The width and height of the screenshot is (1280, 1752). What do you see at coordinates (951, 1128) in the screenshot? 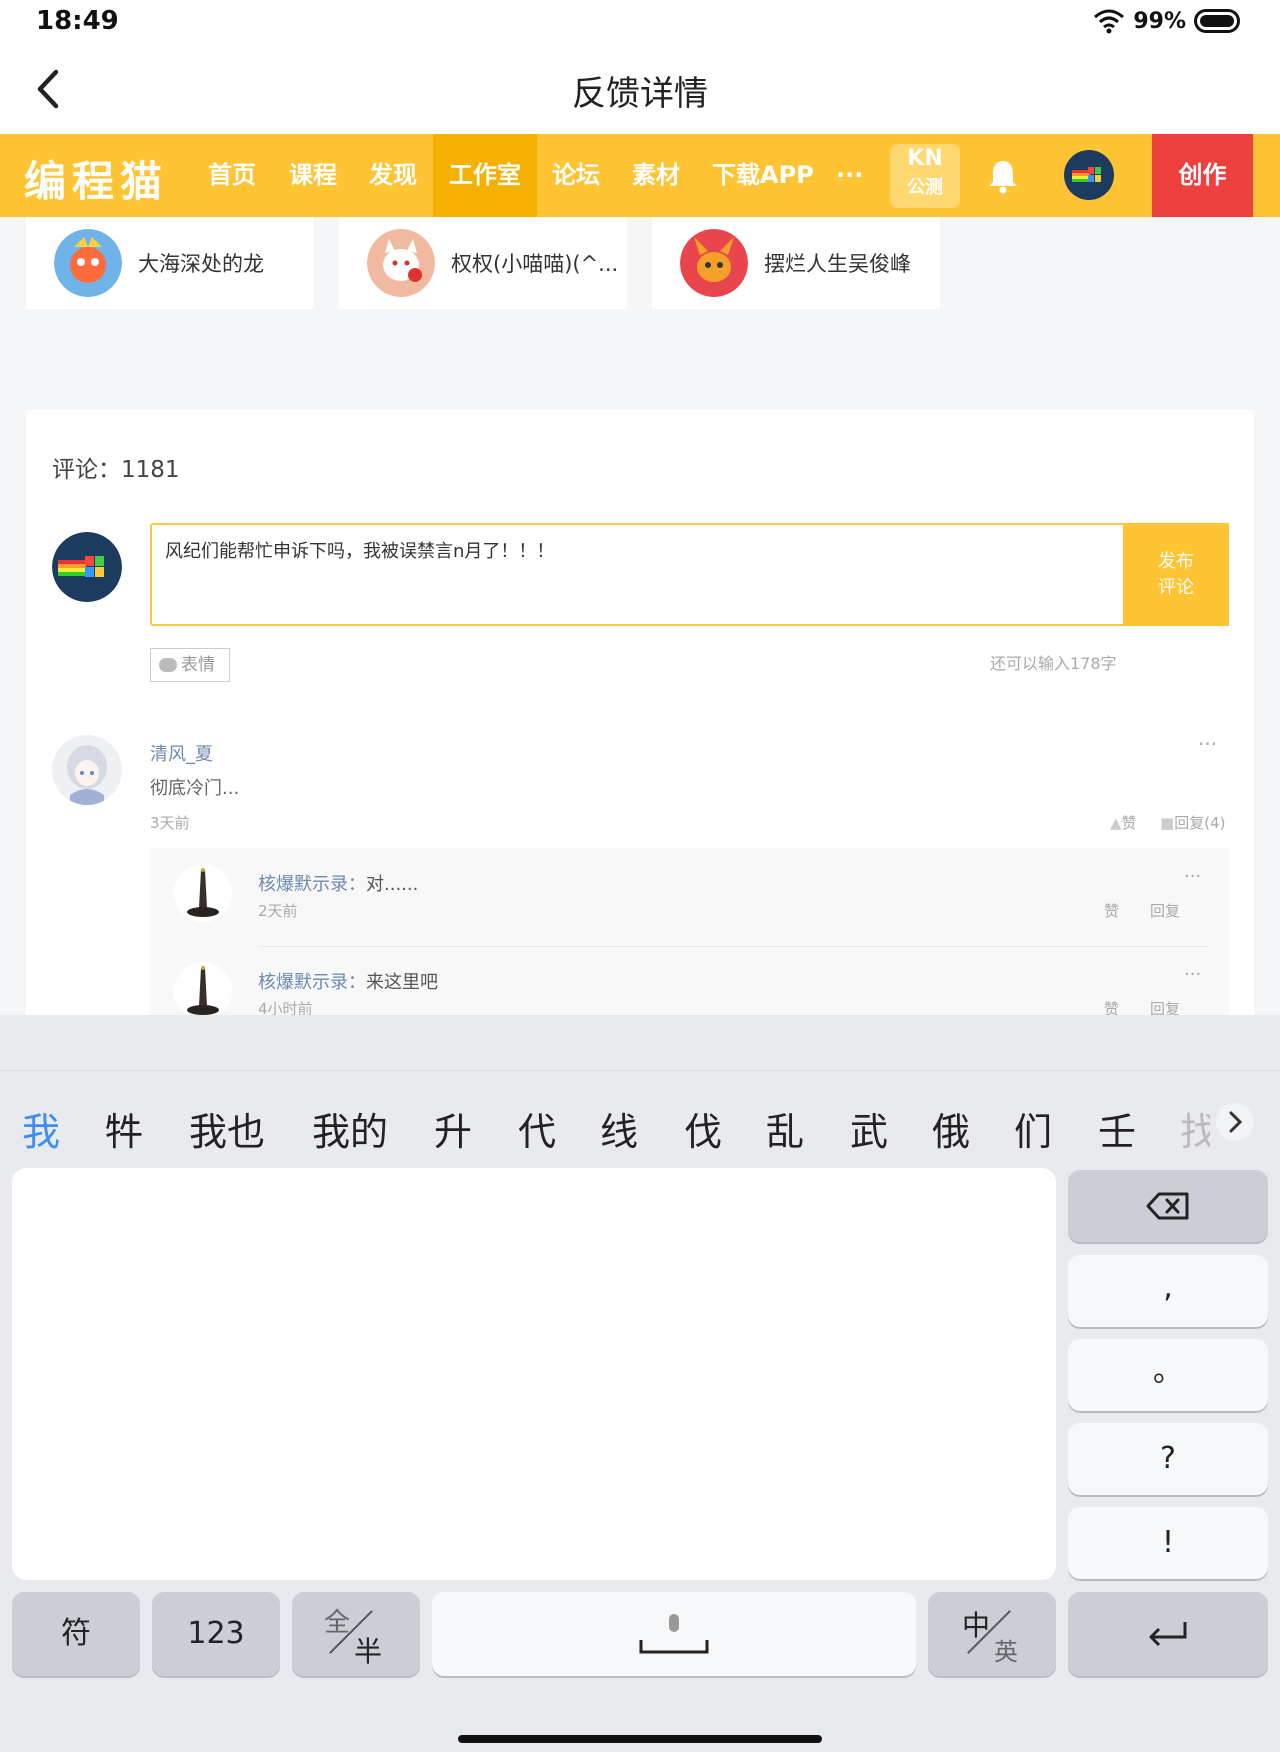
I see `candidate: 俄` at bounding box center [951, 1128].